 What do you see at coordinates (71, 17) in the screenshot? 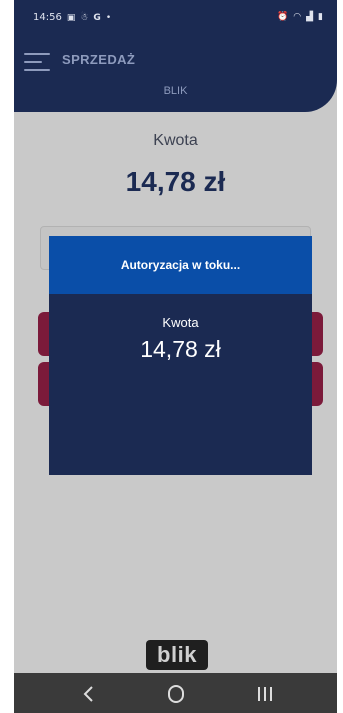
I see `gallery-icon: ▣` at bounding box center [71, 17].